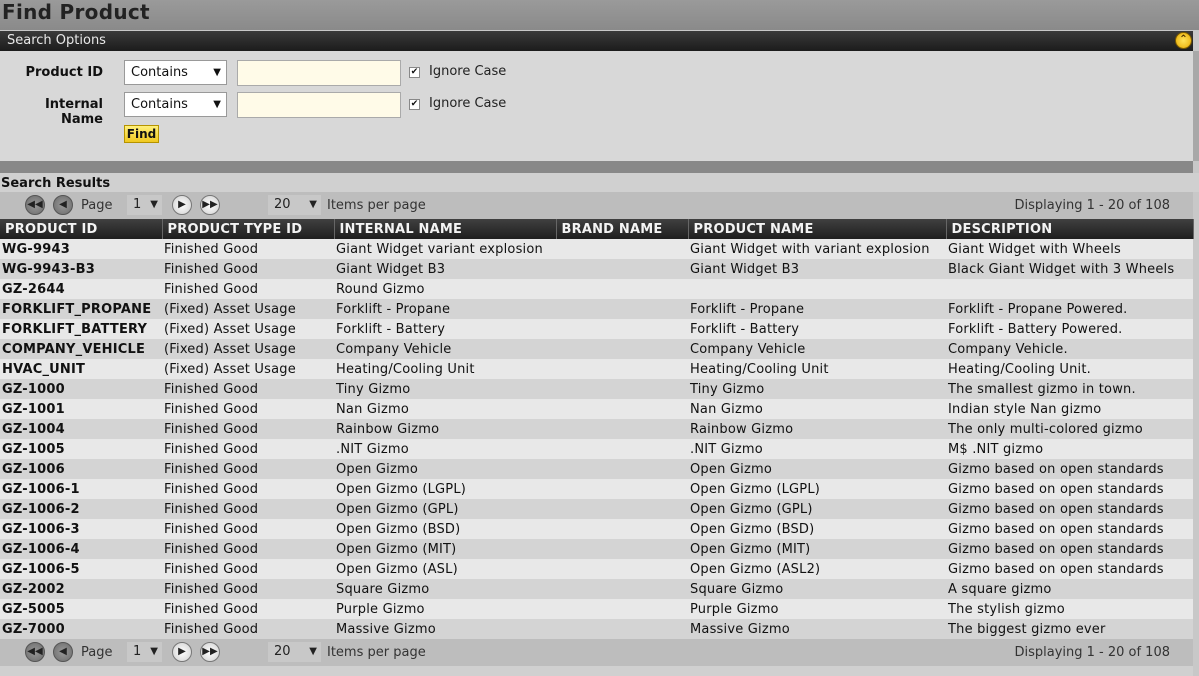 The height and width of the screenshot is (676, 1199). What do you see at coordinates (81, 409) in the screenshot?
I see `table-cell: GZ-1001` at bounding box center [81, 409].